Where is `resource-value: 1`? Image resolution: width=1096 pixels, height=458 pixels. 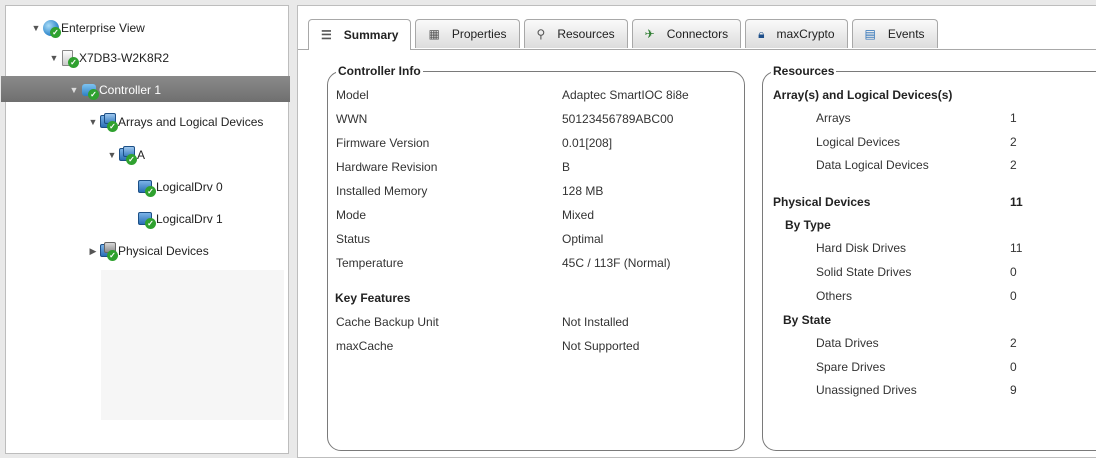 resource-value: 1 is located at coordinates (1013, 118).